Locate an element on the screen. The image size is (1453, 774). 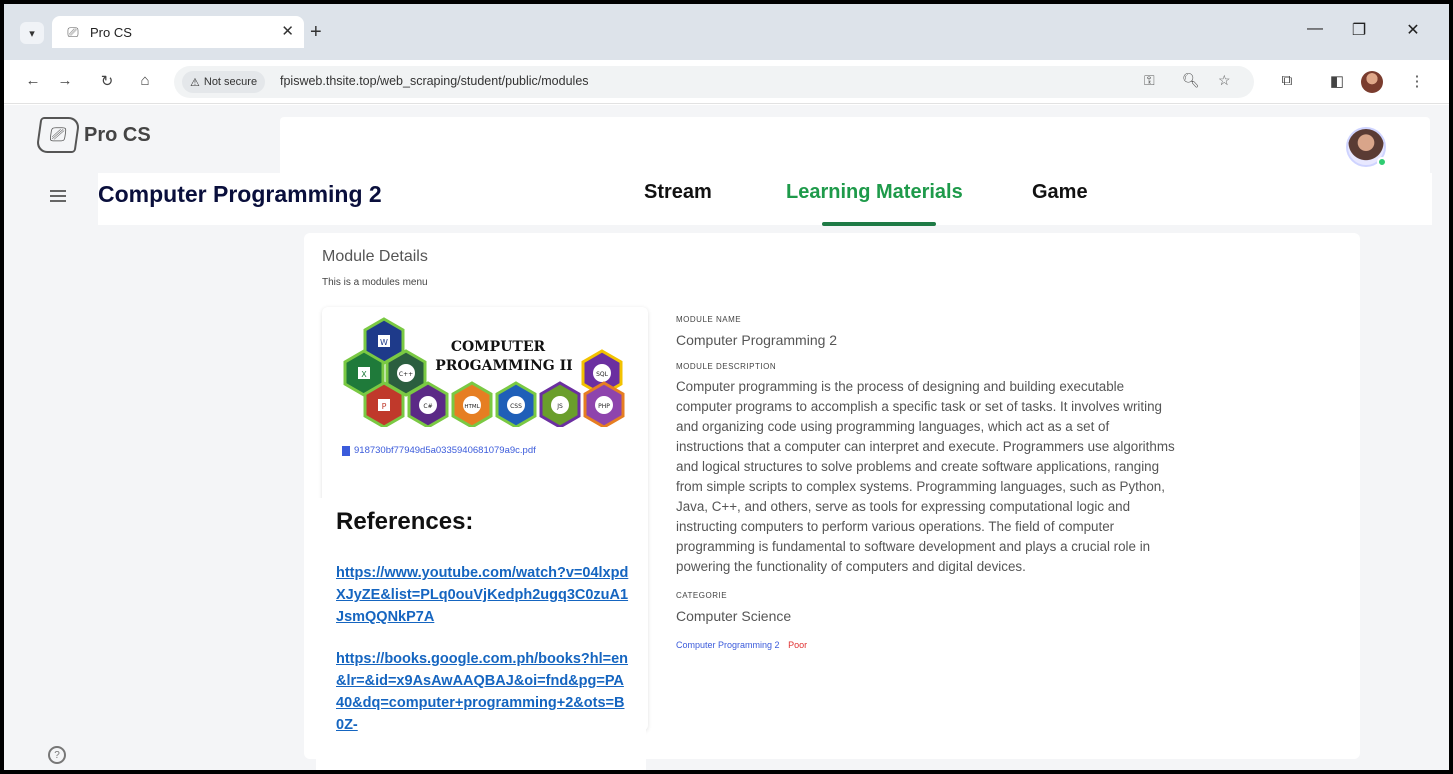
excel-tag: X is located at coordinates (364, 374).